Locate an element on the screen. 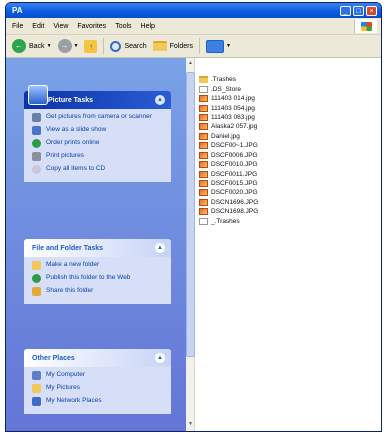 The width and height of the screenshot is (389, 437). search-button: Search is located at coordinates (128, 46).